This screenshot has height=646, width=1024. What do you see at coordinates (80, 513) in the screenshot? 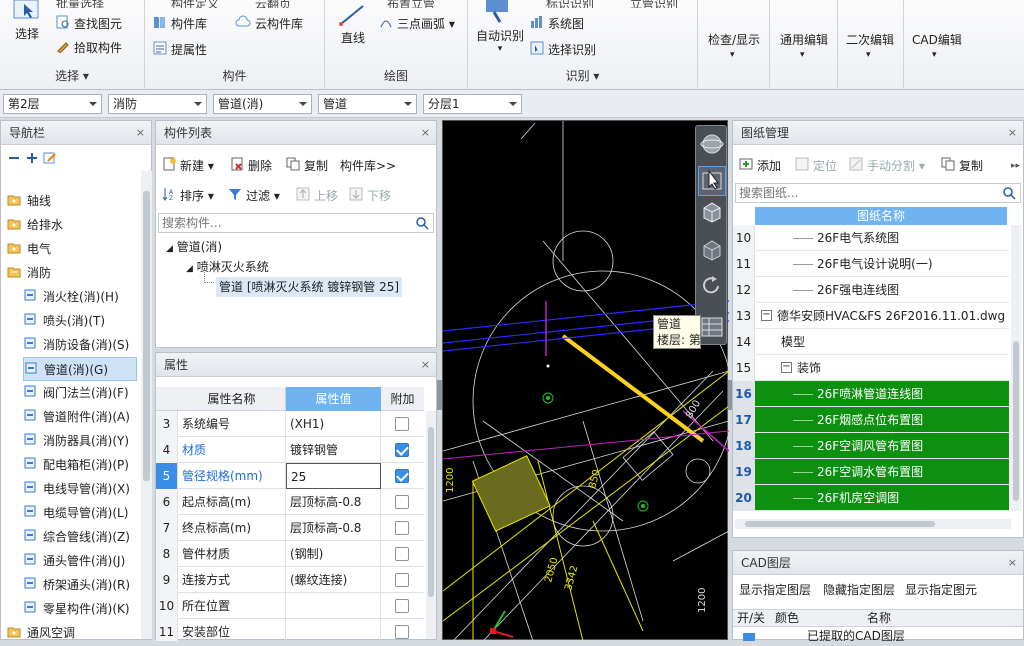
I see `sidebar-item: 电缆导管(消)(L)` at bounding box center [80, 513].